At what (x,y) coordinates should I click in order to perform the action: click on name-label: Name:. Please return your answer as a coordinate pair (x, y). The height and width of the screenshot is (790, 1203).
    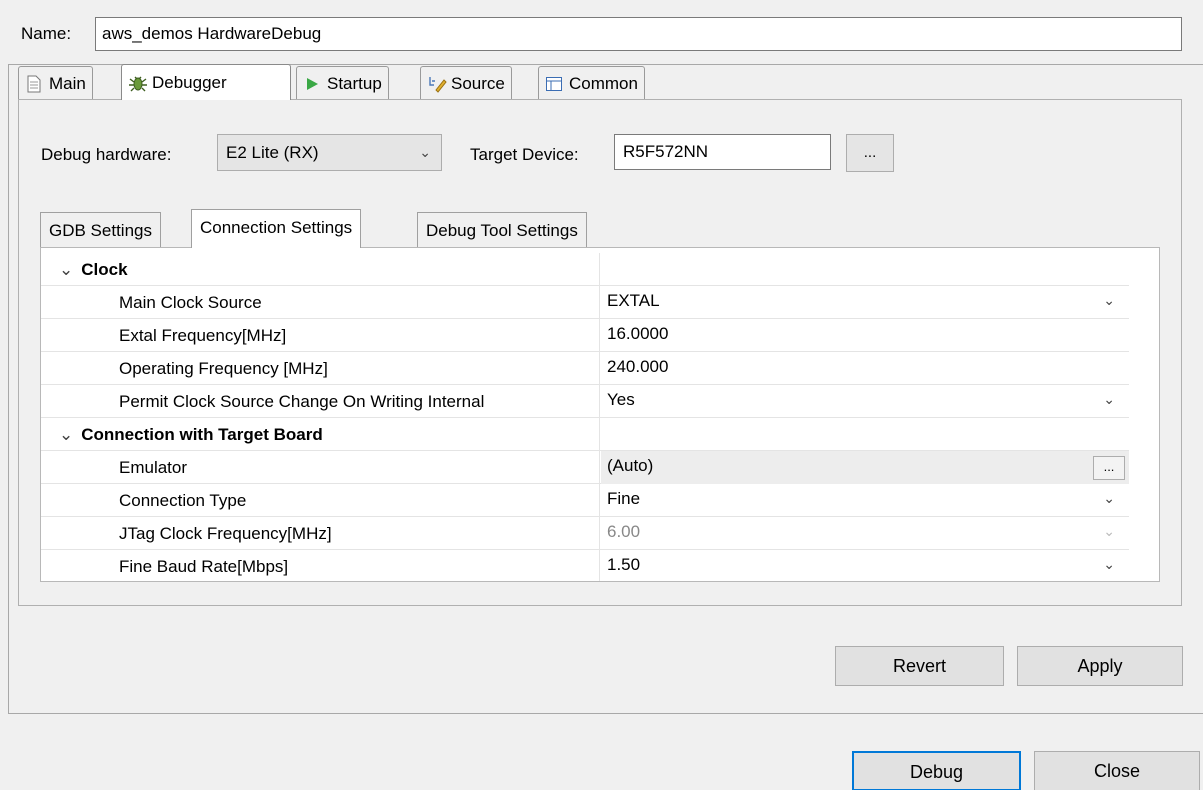
    Looking at the image, I should click on (46, 33).